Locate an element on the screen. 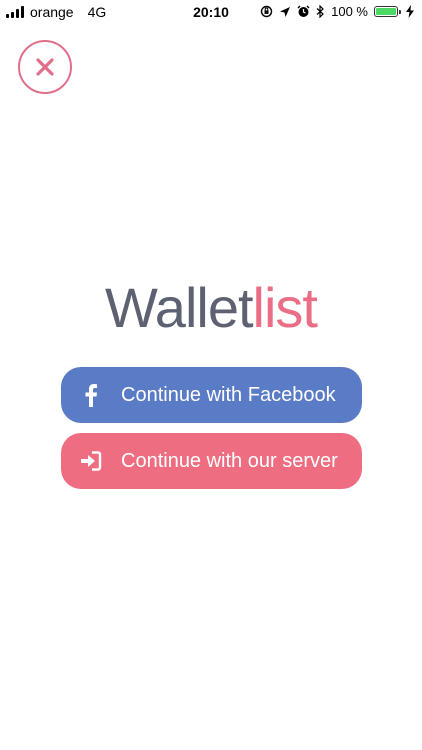  continue-with-facebook-button: Continue with Facebook is located at coordinates (211, 395).